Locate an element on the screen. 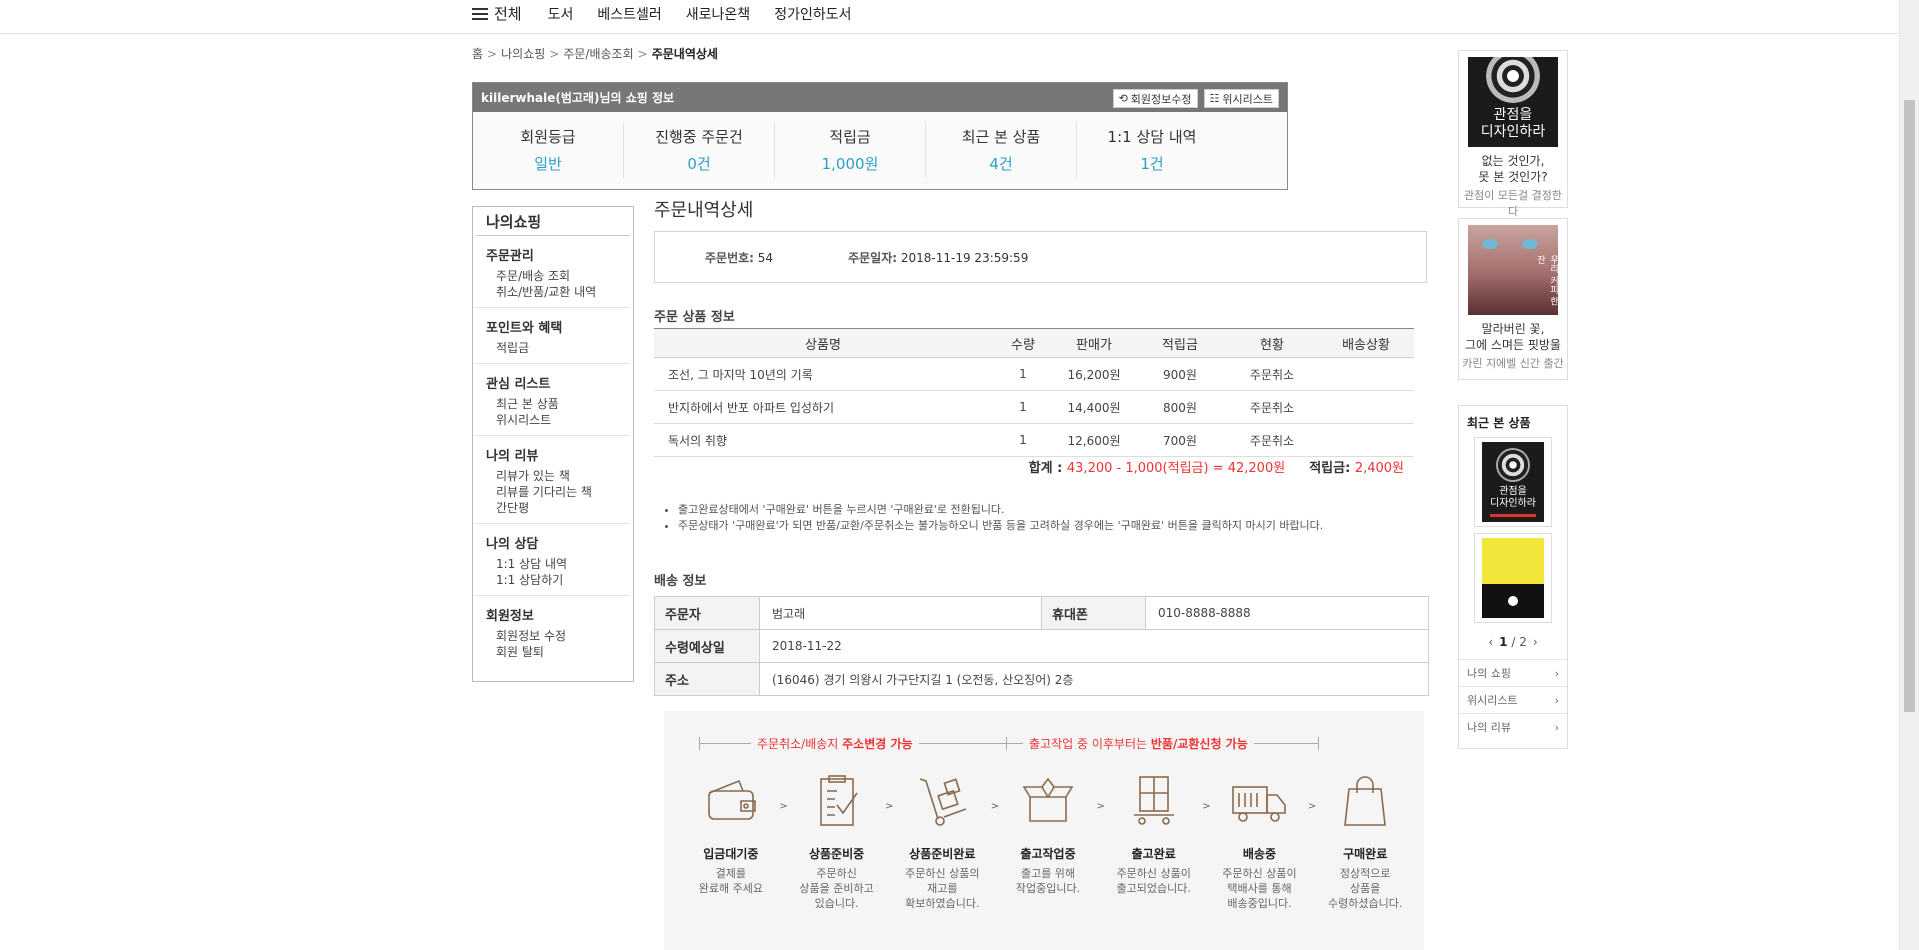  expected-date-label: 수령예상일 is located at coordinates (707, 646).